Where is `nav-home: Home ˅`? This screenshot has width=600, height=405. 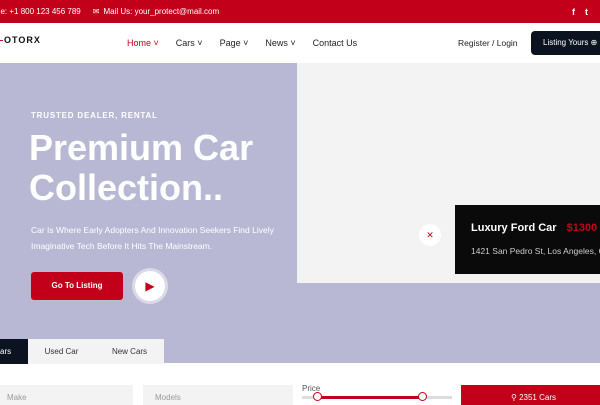 nav-home: Home ˅ is located at coordinates (143, 43).